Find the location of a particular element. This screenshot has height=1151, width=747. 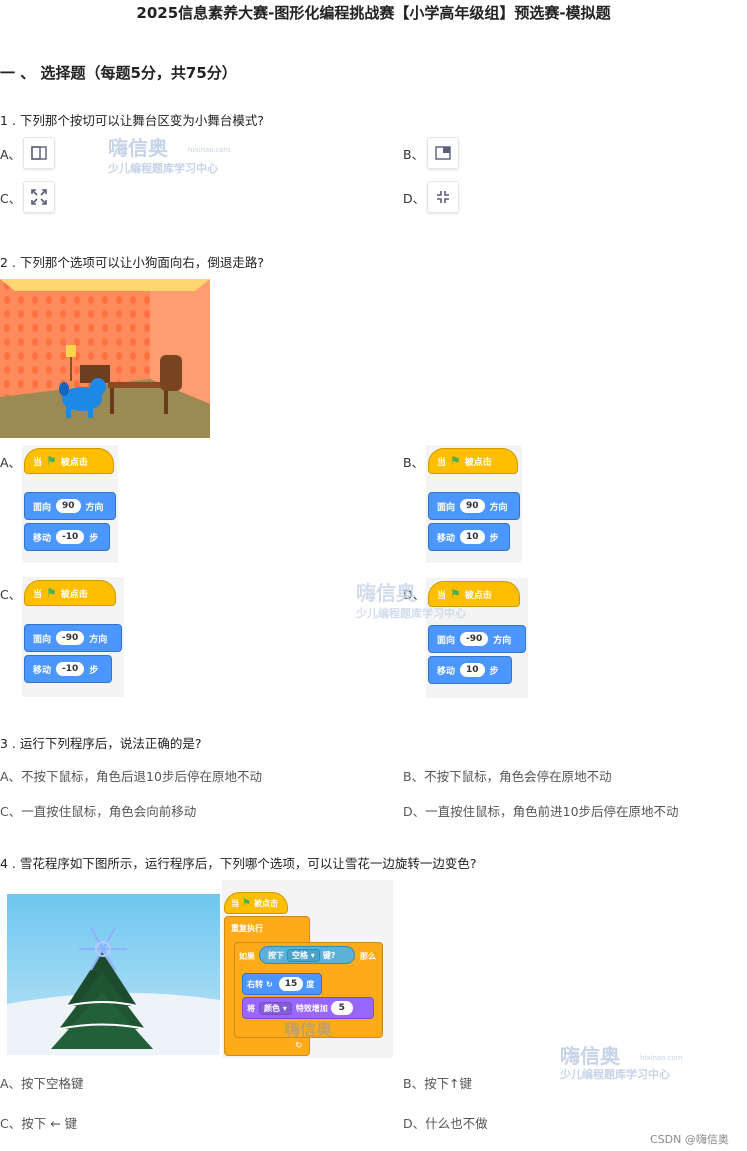

snowflake-tree-stage-image is located at coordinates (113, 974).